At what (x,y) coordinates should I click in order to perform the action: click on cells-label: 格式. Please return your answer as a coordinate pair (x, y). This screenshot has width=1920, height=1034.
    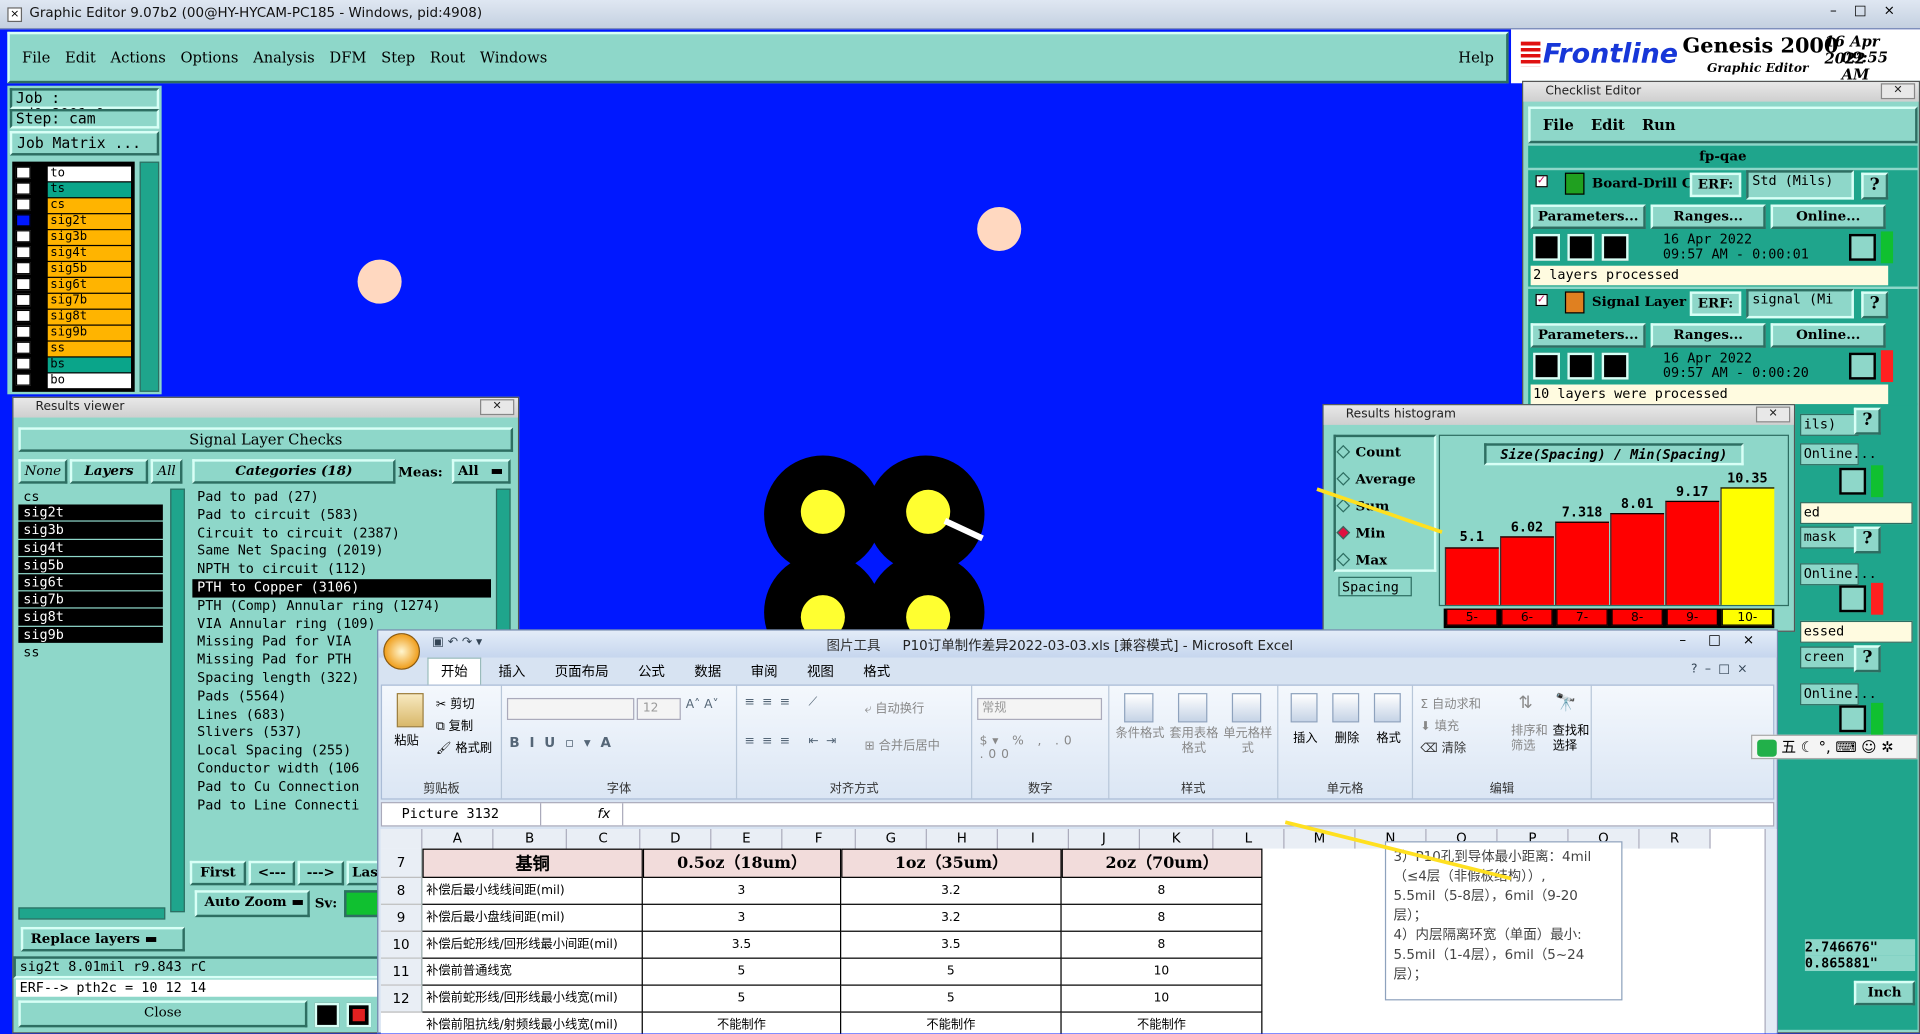
    Looking at the image, I should click on (1388, 736).